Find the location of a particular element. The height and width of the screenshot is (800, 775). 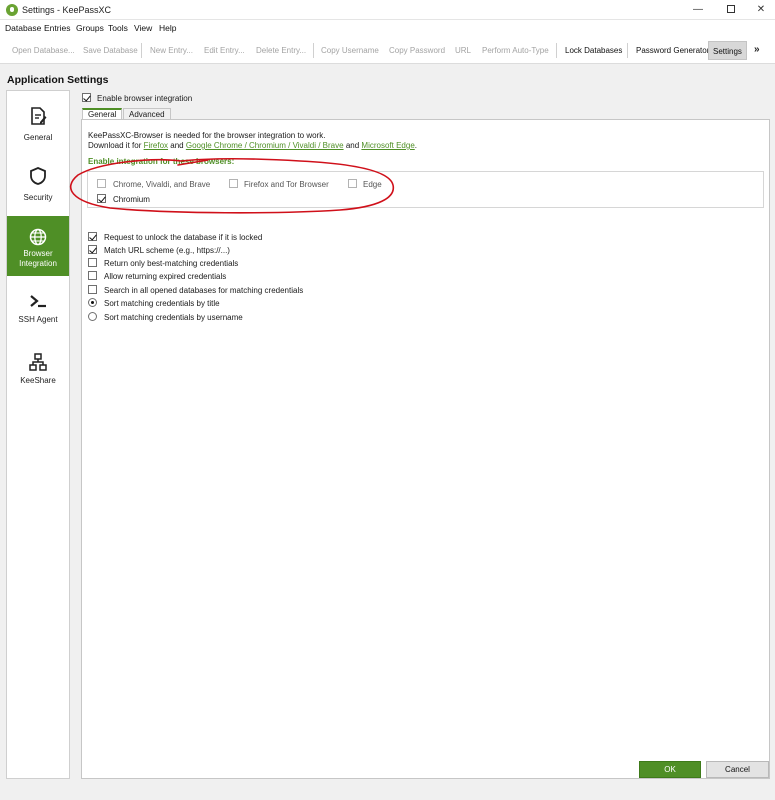

maximize-button is located at coordinates (731, 10).